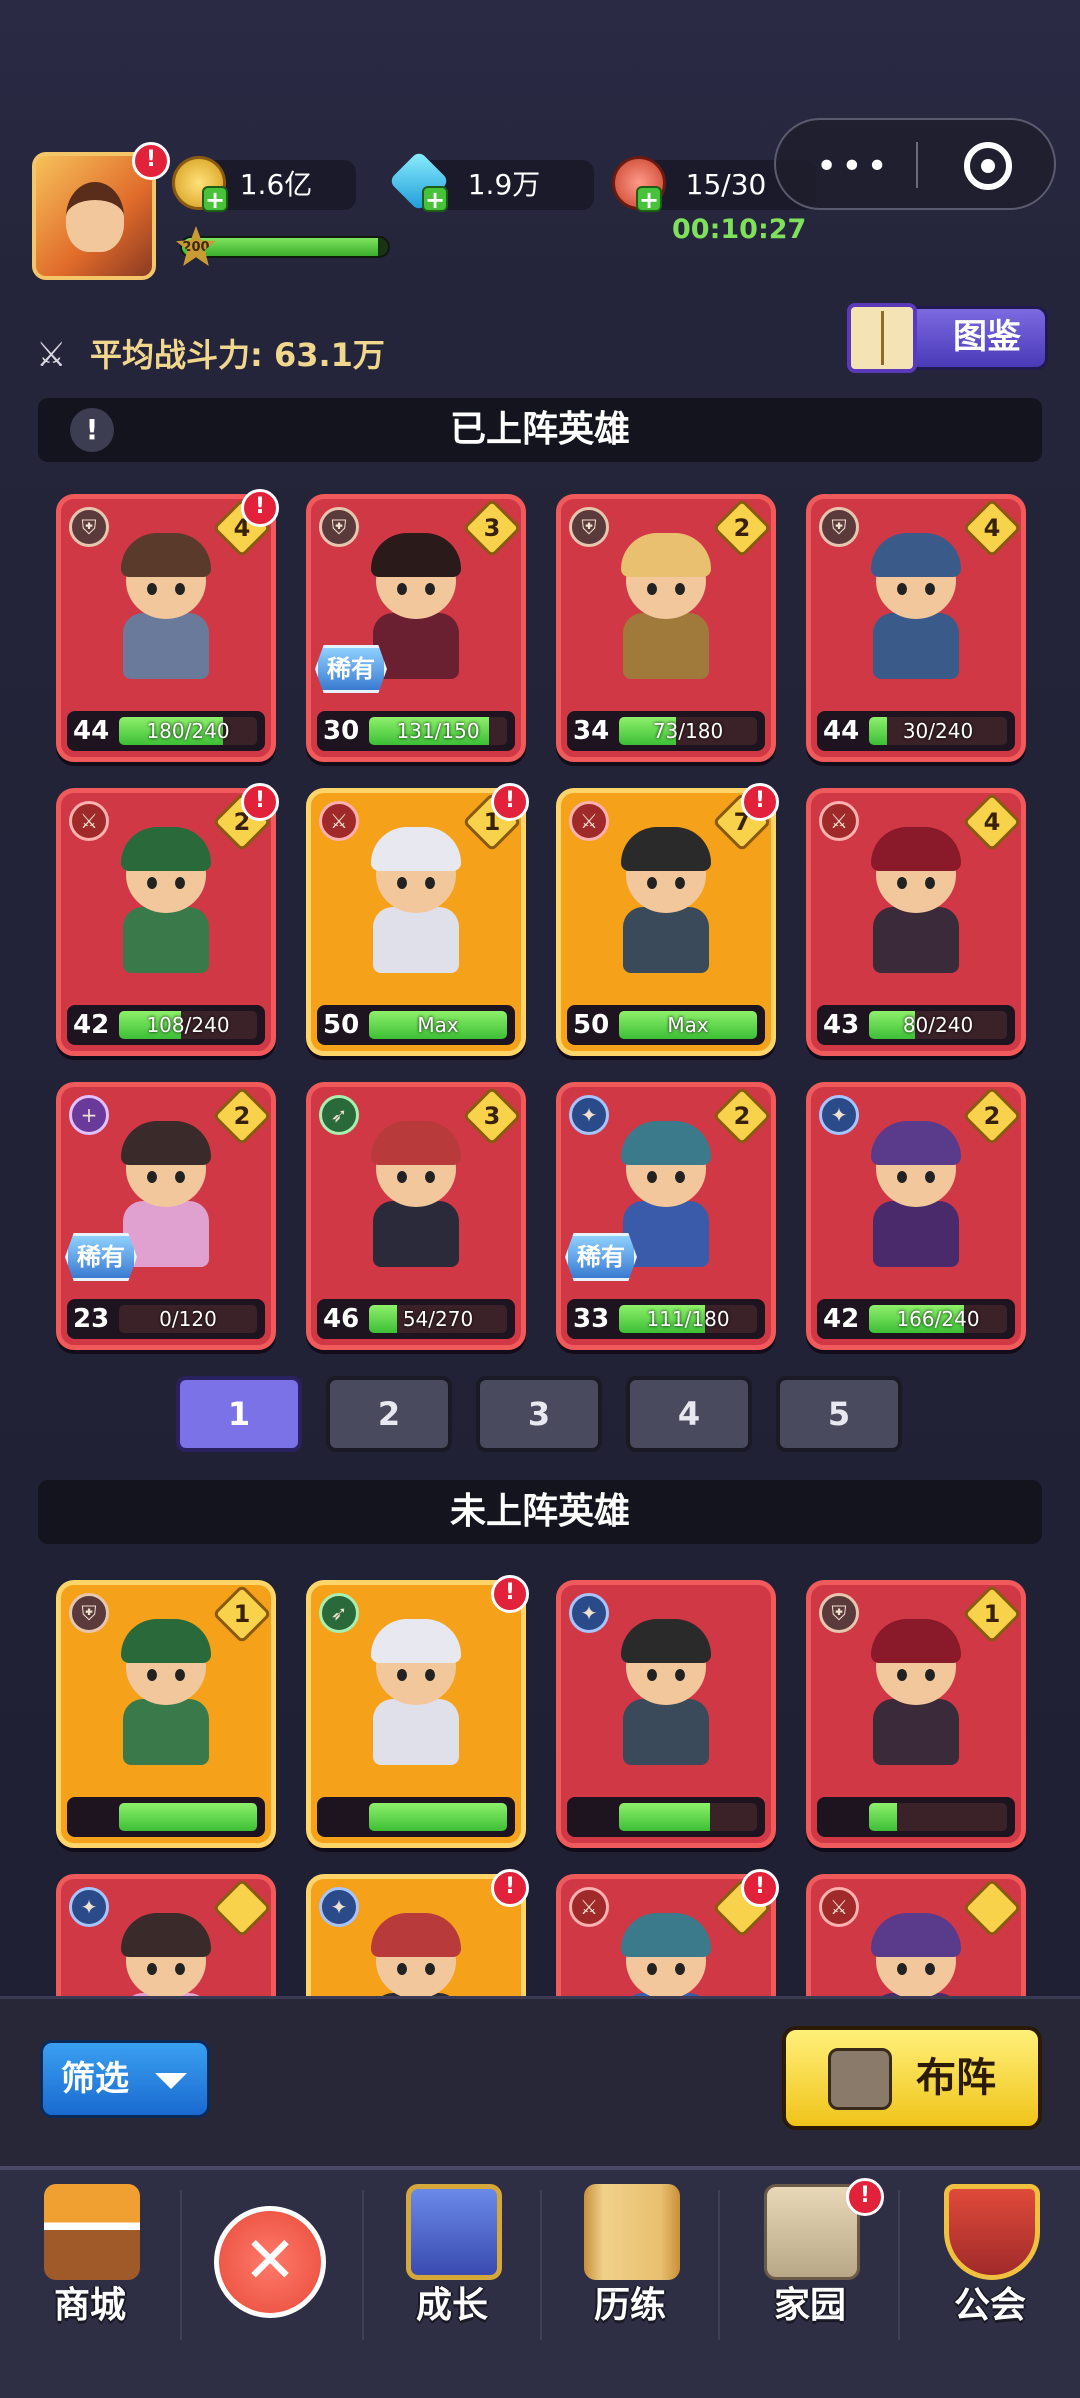  Describe the element at coordinates (860, 2079) in the screenshot. I see `formation-icon` at that location.